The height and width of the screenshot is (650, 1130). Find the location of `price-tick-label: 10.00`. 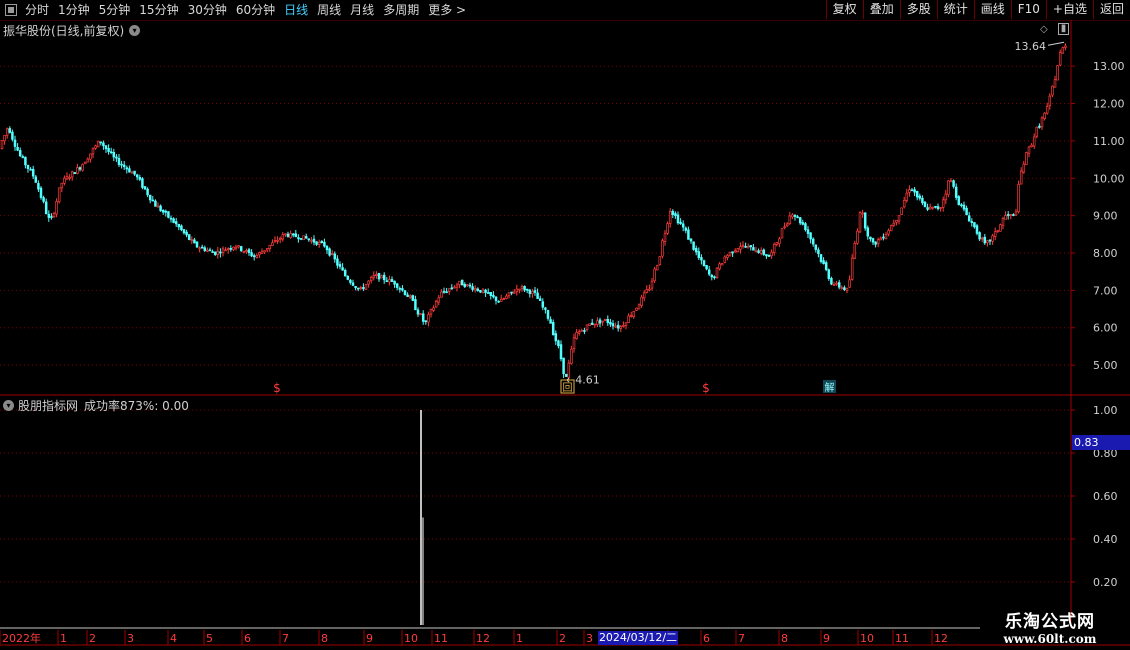

price-tick-label: 10.00 is located at coordinates (1109, 178).